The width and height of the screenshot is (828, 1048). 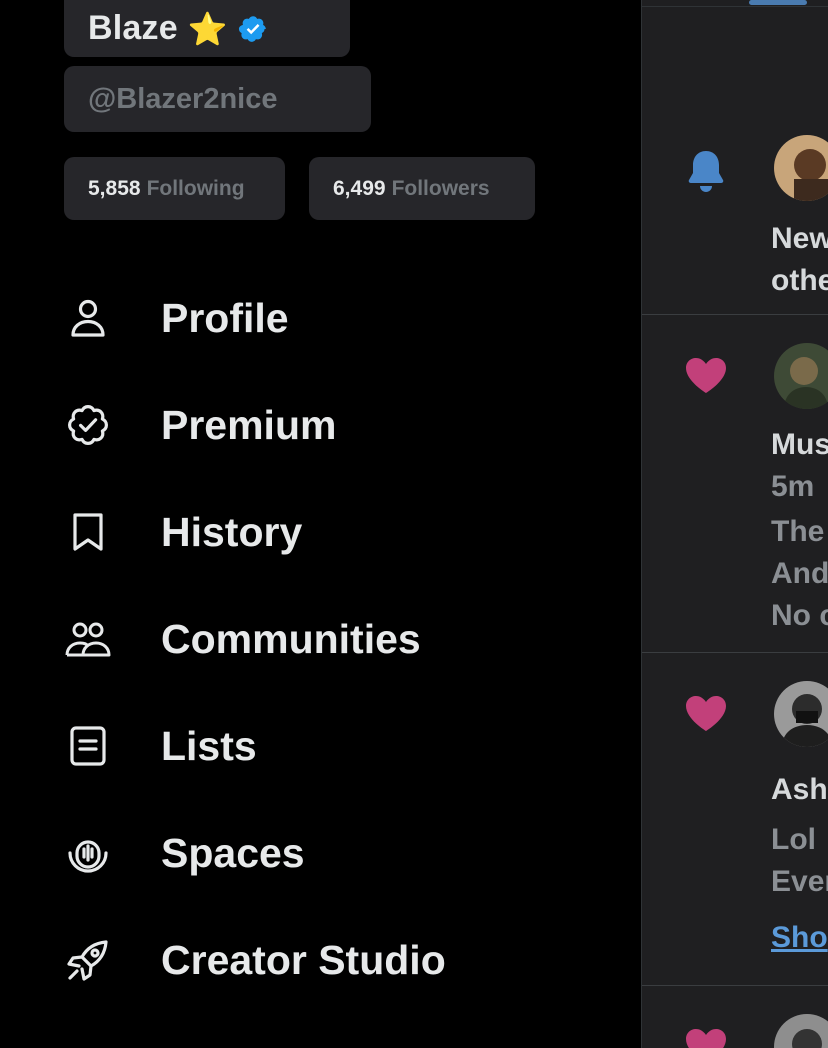 What do you see at coordinates (778, 2) in the screenshot?
I see `active-tab-indicator` at bounding box center [778, 2].